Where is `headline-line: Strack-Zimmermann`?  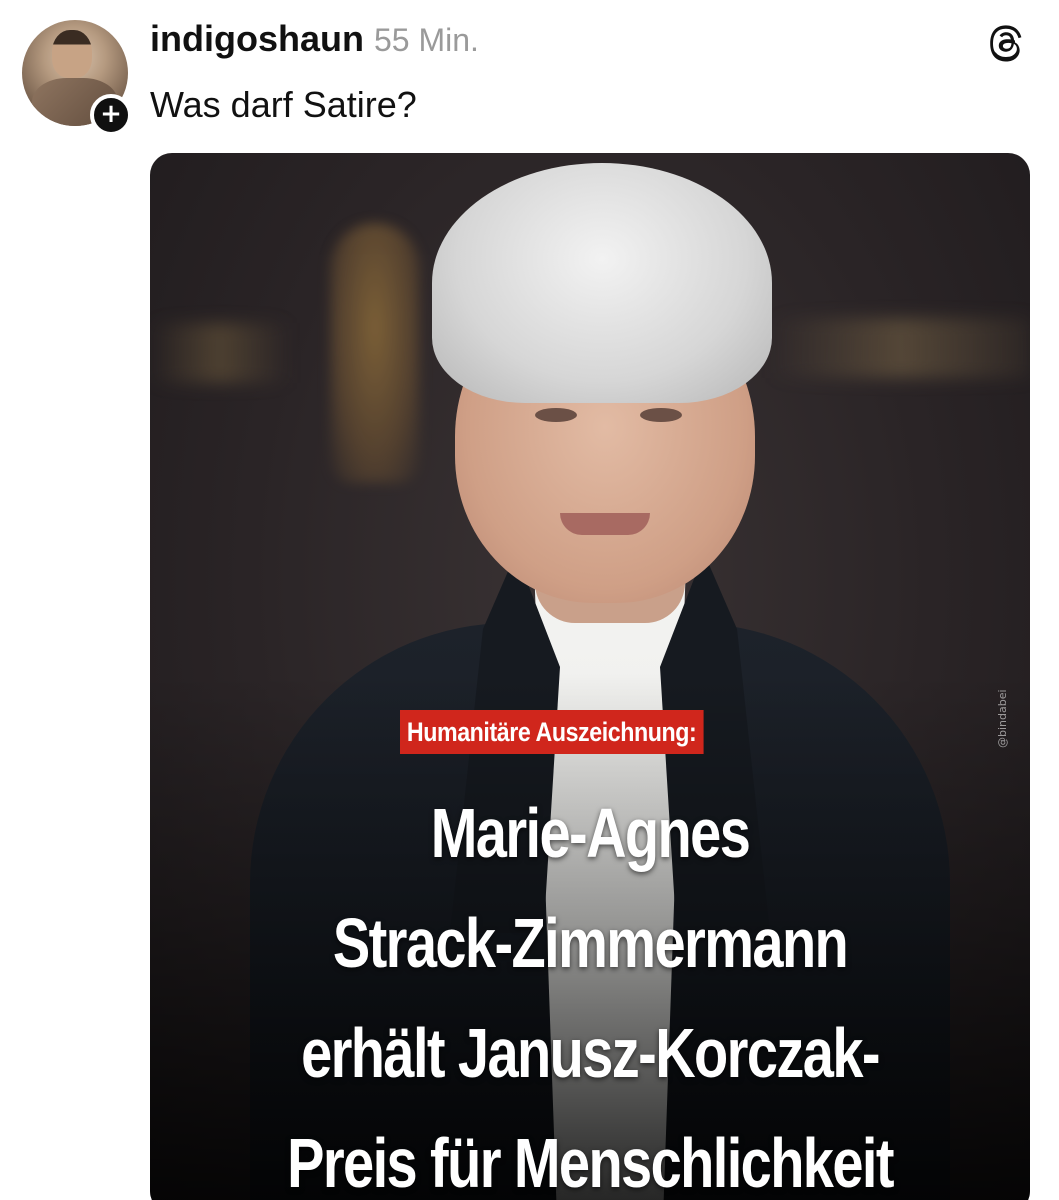 headline-line: Strack-Zimmermann is located at coordinates (590, 943).